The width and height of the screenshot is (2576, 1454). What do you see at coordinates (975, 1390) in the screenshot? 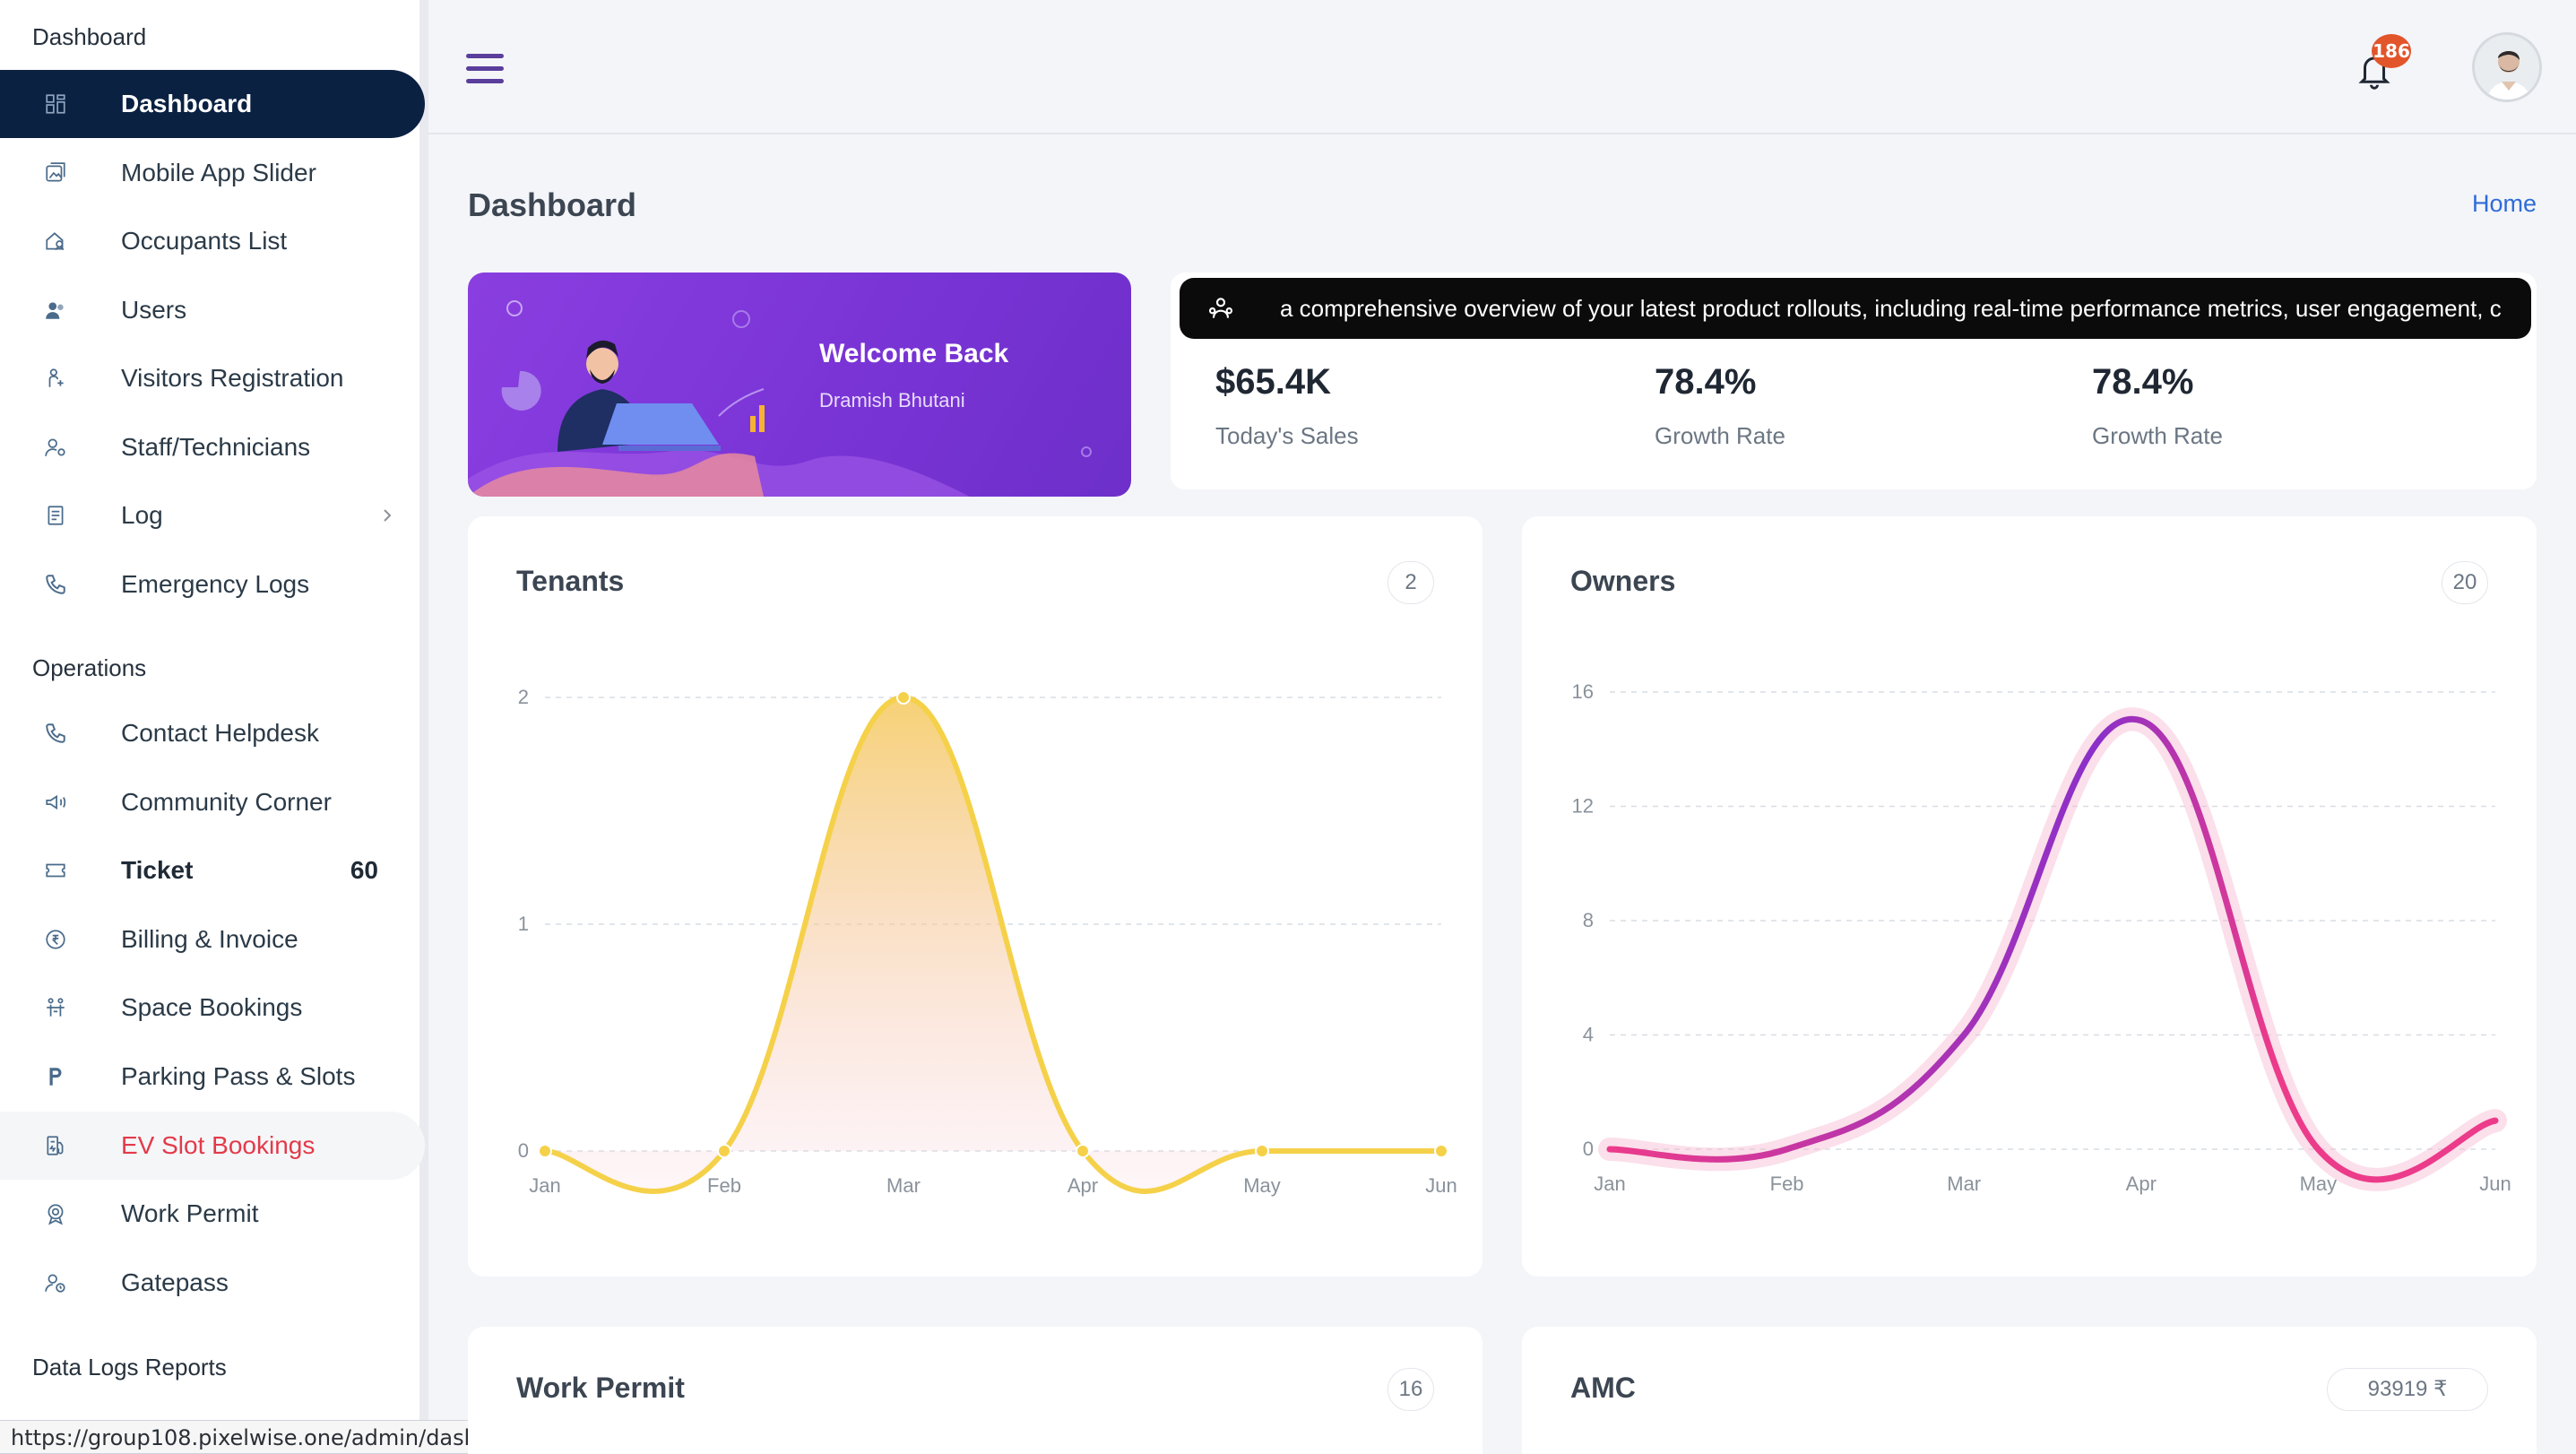
I see `work-permit-card: Work Permit 16` at bounding box center [975, 1390].